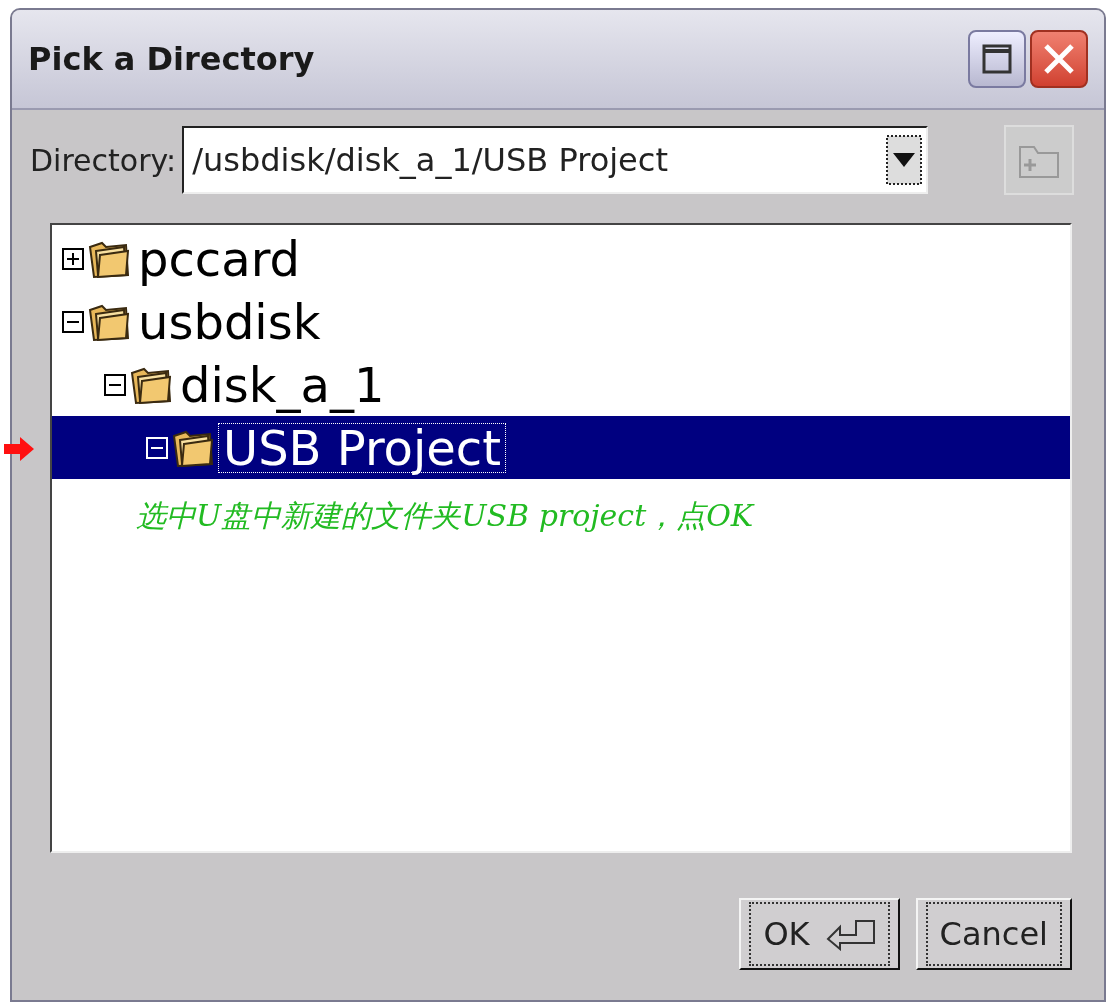  I want to click on arrow-icon, so click(19, 449).